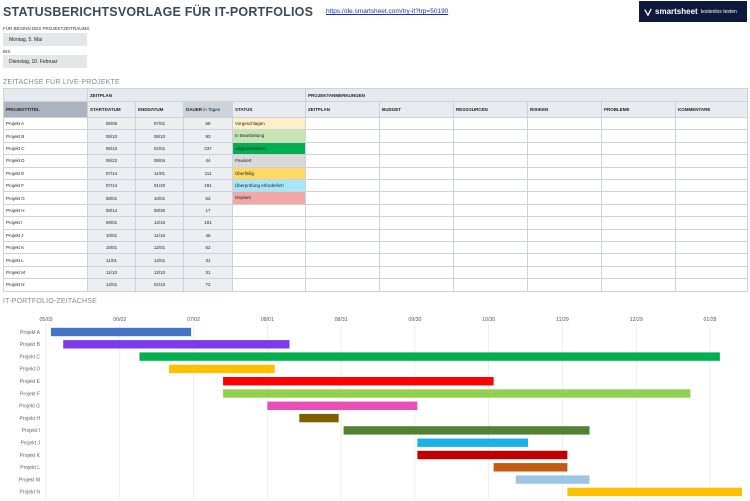 The image size is (750, 501). I want to click on gantt-row-label: Projekt A, so click(30, 333).